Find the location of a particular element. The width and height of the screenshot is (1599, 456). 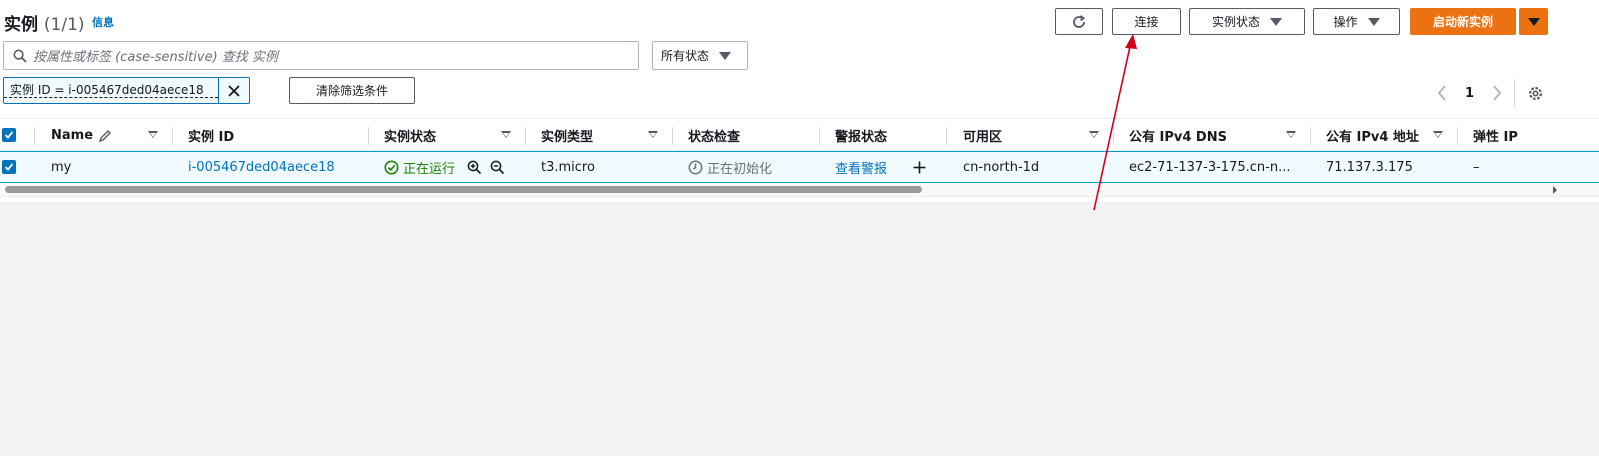

zoom-in-icon is located at coordinates (474, 167).